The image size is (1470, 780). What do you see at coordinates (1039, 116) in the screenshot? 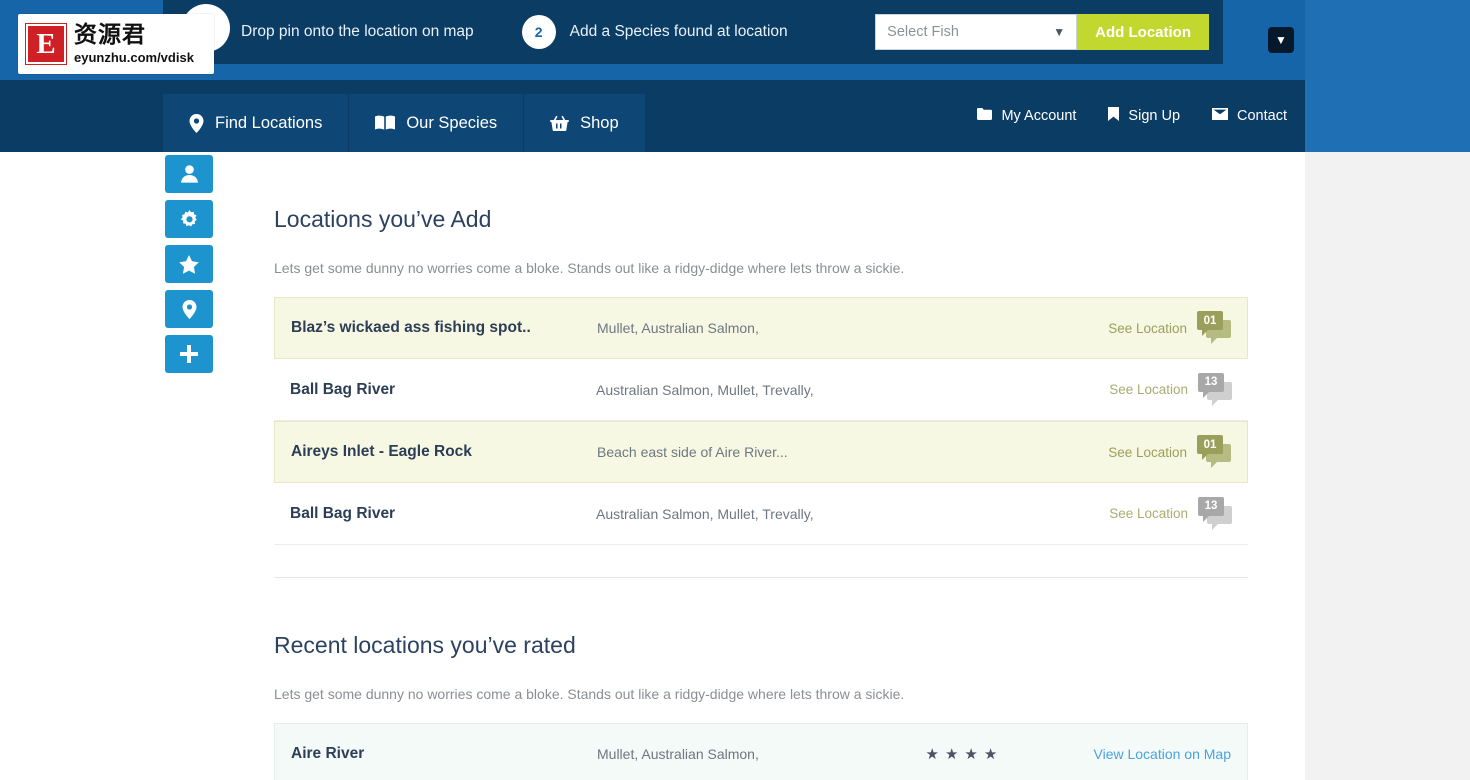
I see `nav-label: My Account` at bounding box center [1039, 116].